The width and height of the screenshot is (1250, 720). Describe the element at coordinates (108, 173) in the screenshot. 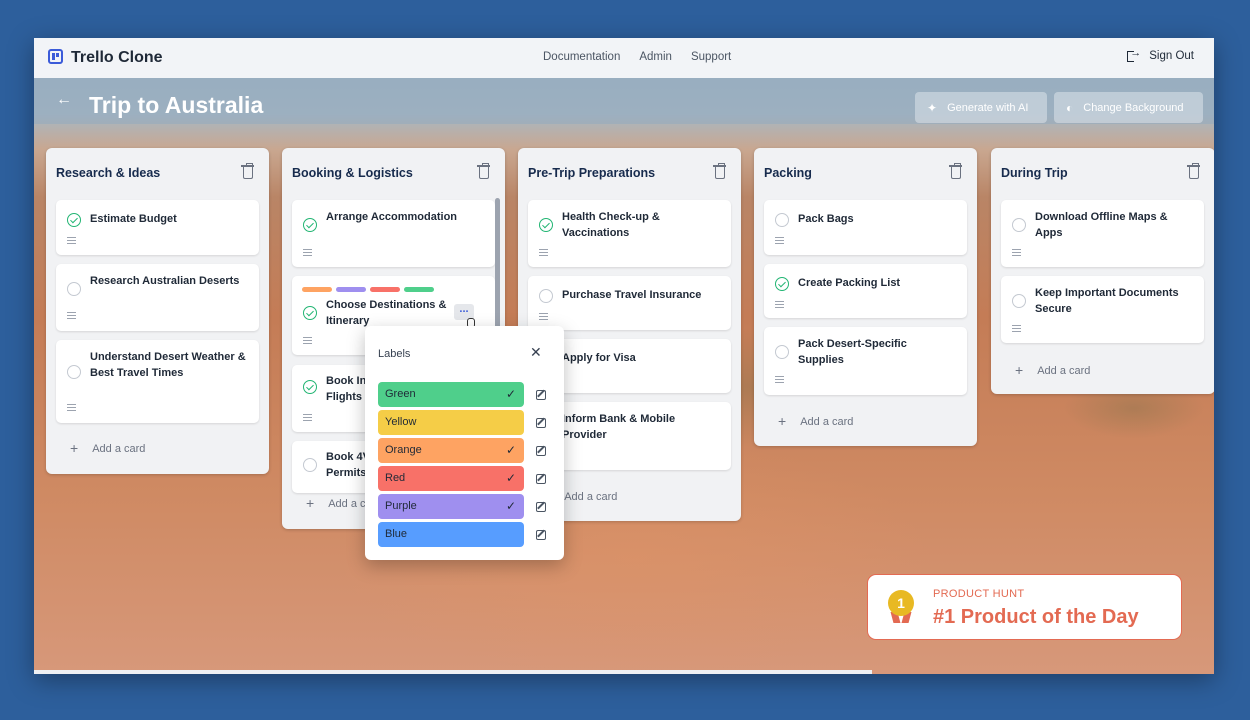

I see `list-title: Research & Ideas` at that location.